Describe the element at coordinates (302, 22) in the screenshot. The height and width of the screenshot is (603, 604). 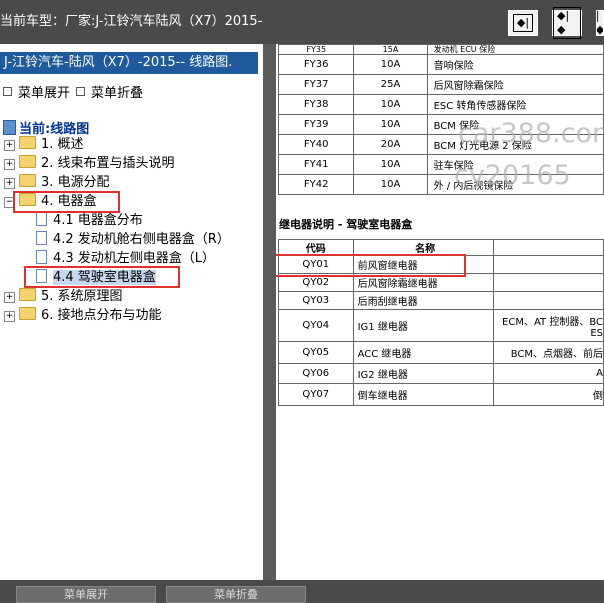
I see `top-toolbar: 当前车型：厂家:J-江铃汽车陆风（X7）2015- ◆| ◆|◆ |◆` at that location.